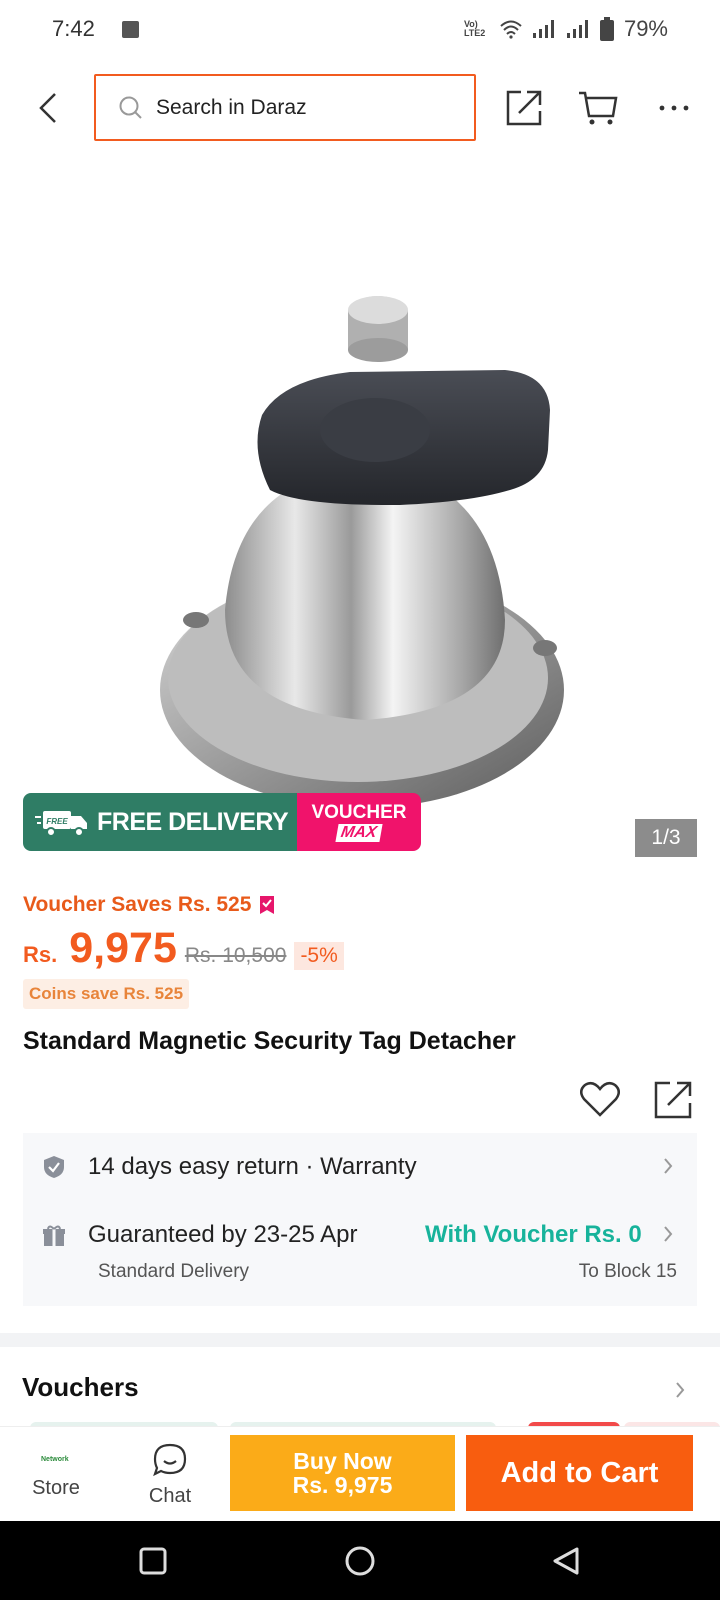 The image size is (720, 1600). What do you see at coordinates (579, 1473) in the screenshot?
I see `add-to-cart-button: Add to Cart` at bounding box center [579, 1473].